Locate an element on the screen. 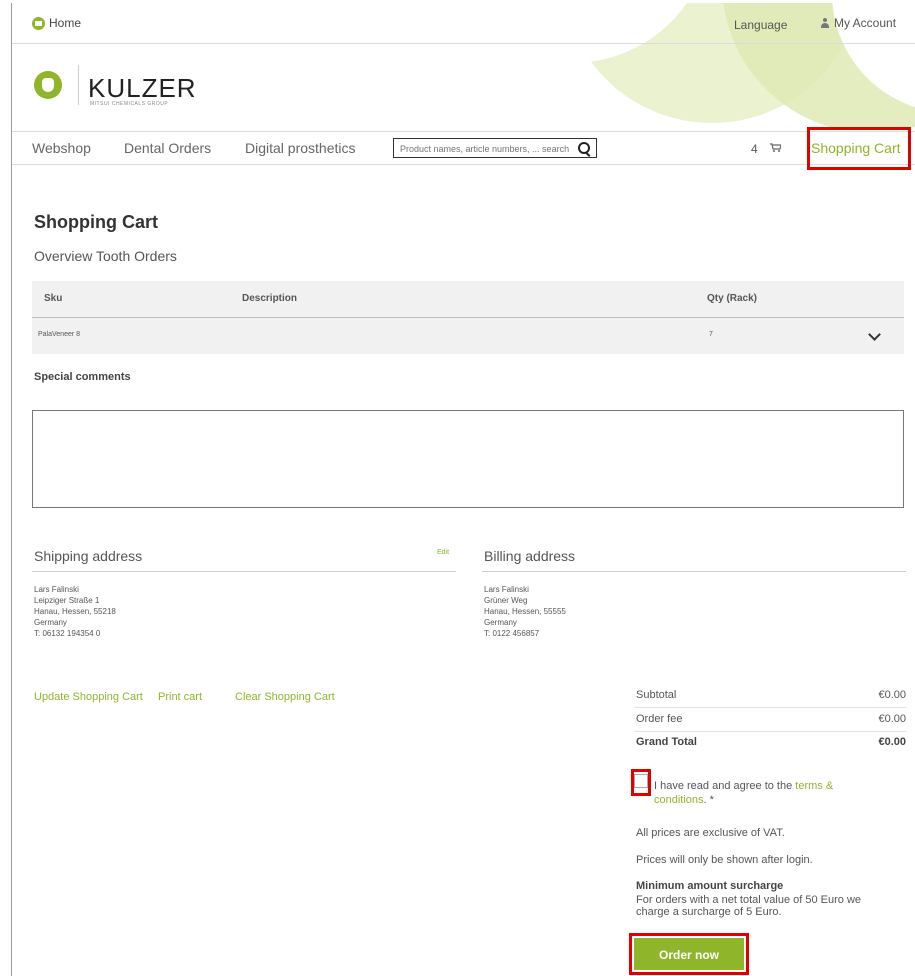 Image resolution: width=915 pixels, height=976 pixels. table-header: Sku Description Qty (Rack) is located at coordinates (468, 299).